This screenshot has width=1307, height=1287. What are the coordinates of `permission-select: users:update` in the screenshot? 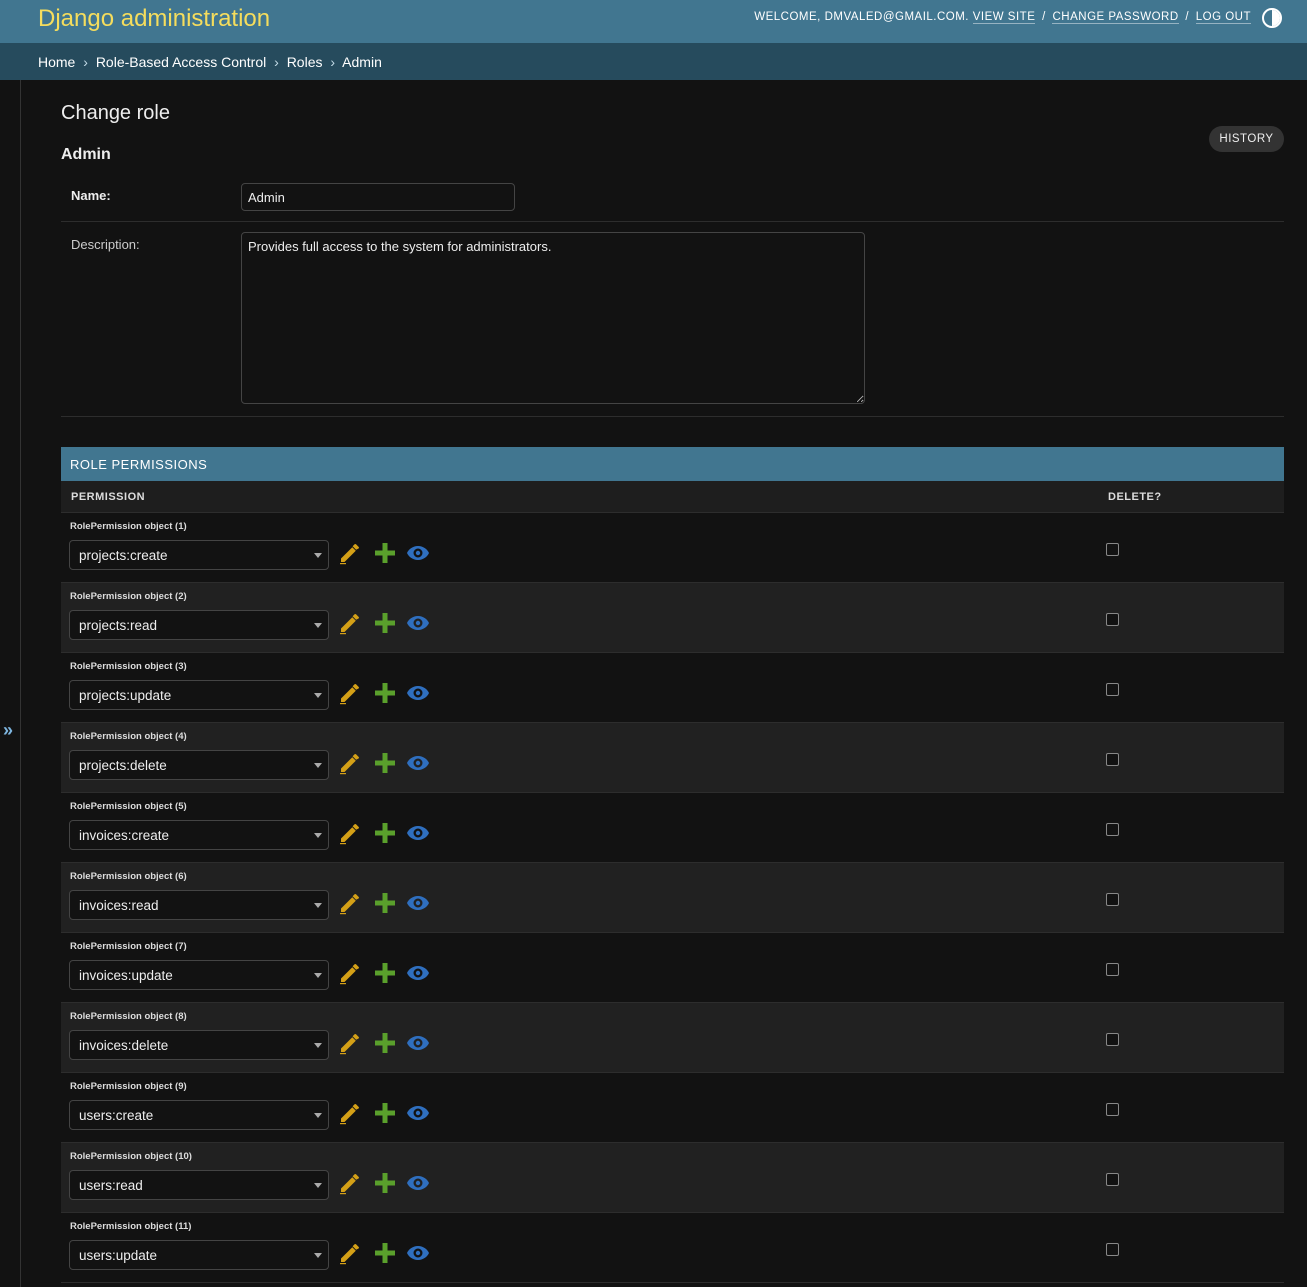 It's located at (199, 1255).